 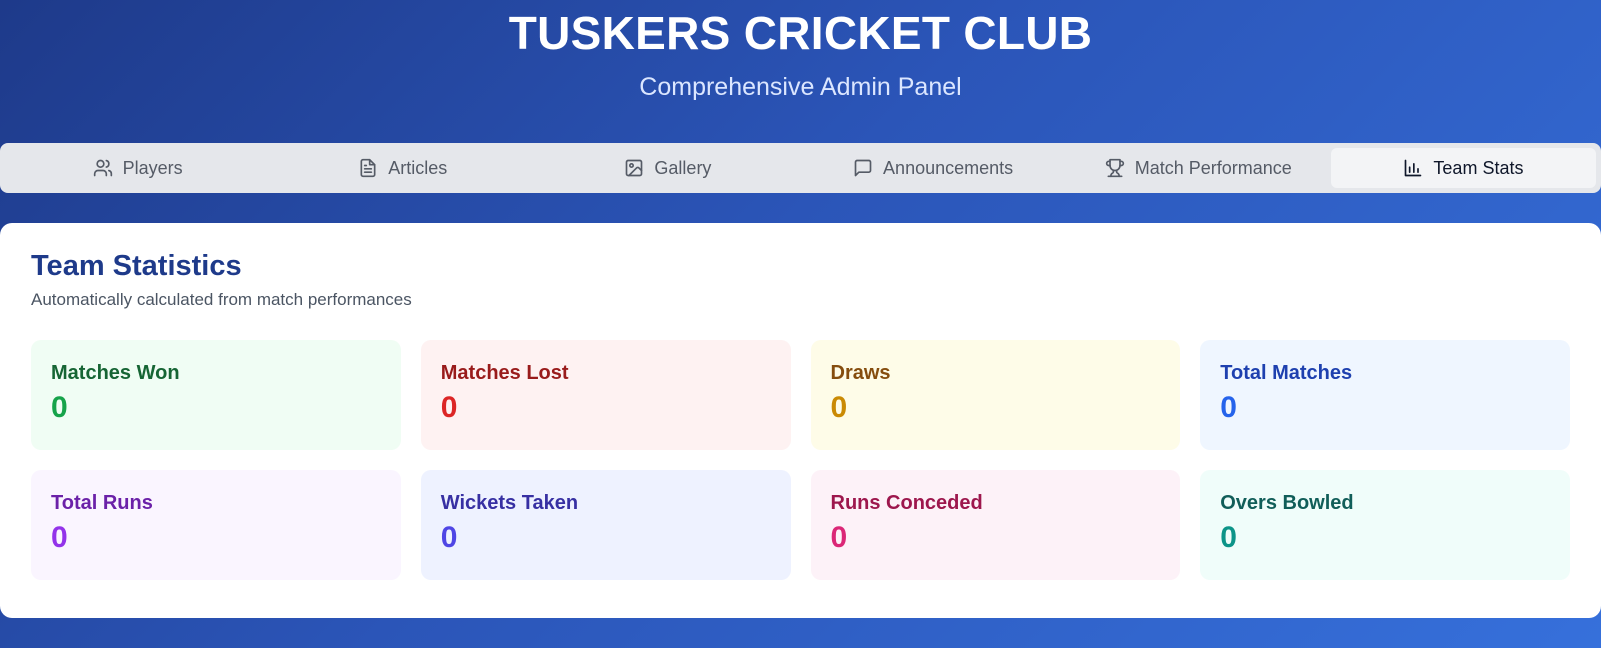 What do you see at coordinates (1385, 524) in the screenshot?
I see `stat-card-overs-bowled: Overs Bowled 0` at bounding box center [1385, 524].